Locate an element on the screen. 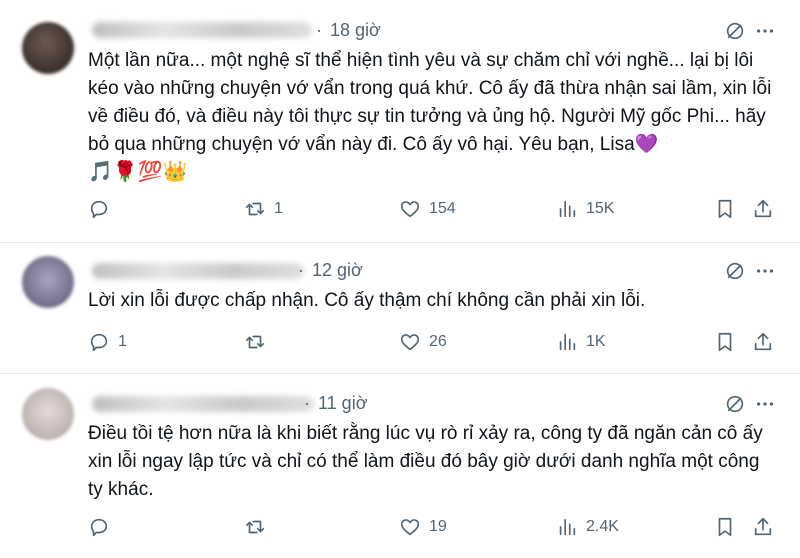 The height and width of the screenshot is (558, 800). like-button: 26 is located at coordinates (423, 342).